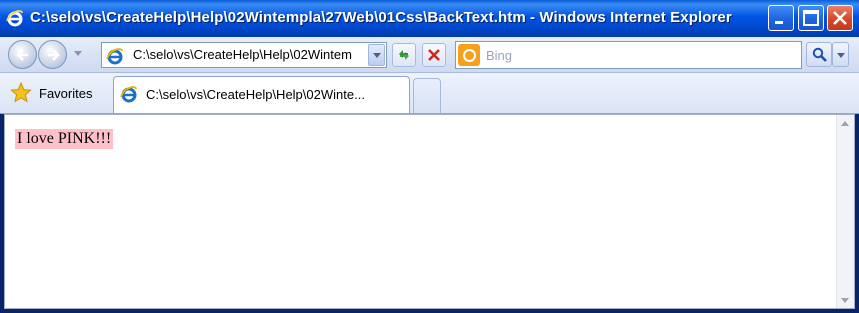 This screenshot has width=859, height=313. I want to click on refresh-icon, so click(404, 55).